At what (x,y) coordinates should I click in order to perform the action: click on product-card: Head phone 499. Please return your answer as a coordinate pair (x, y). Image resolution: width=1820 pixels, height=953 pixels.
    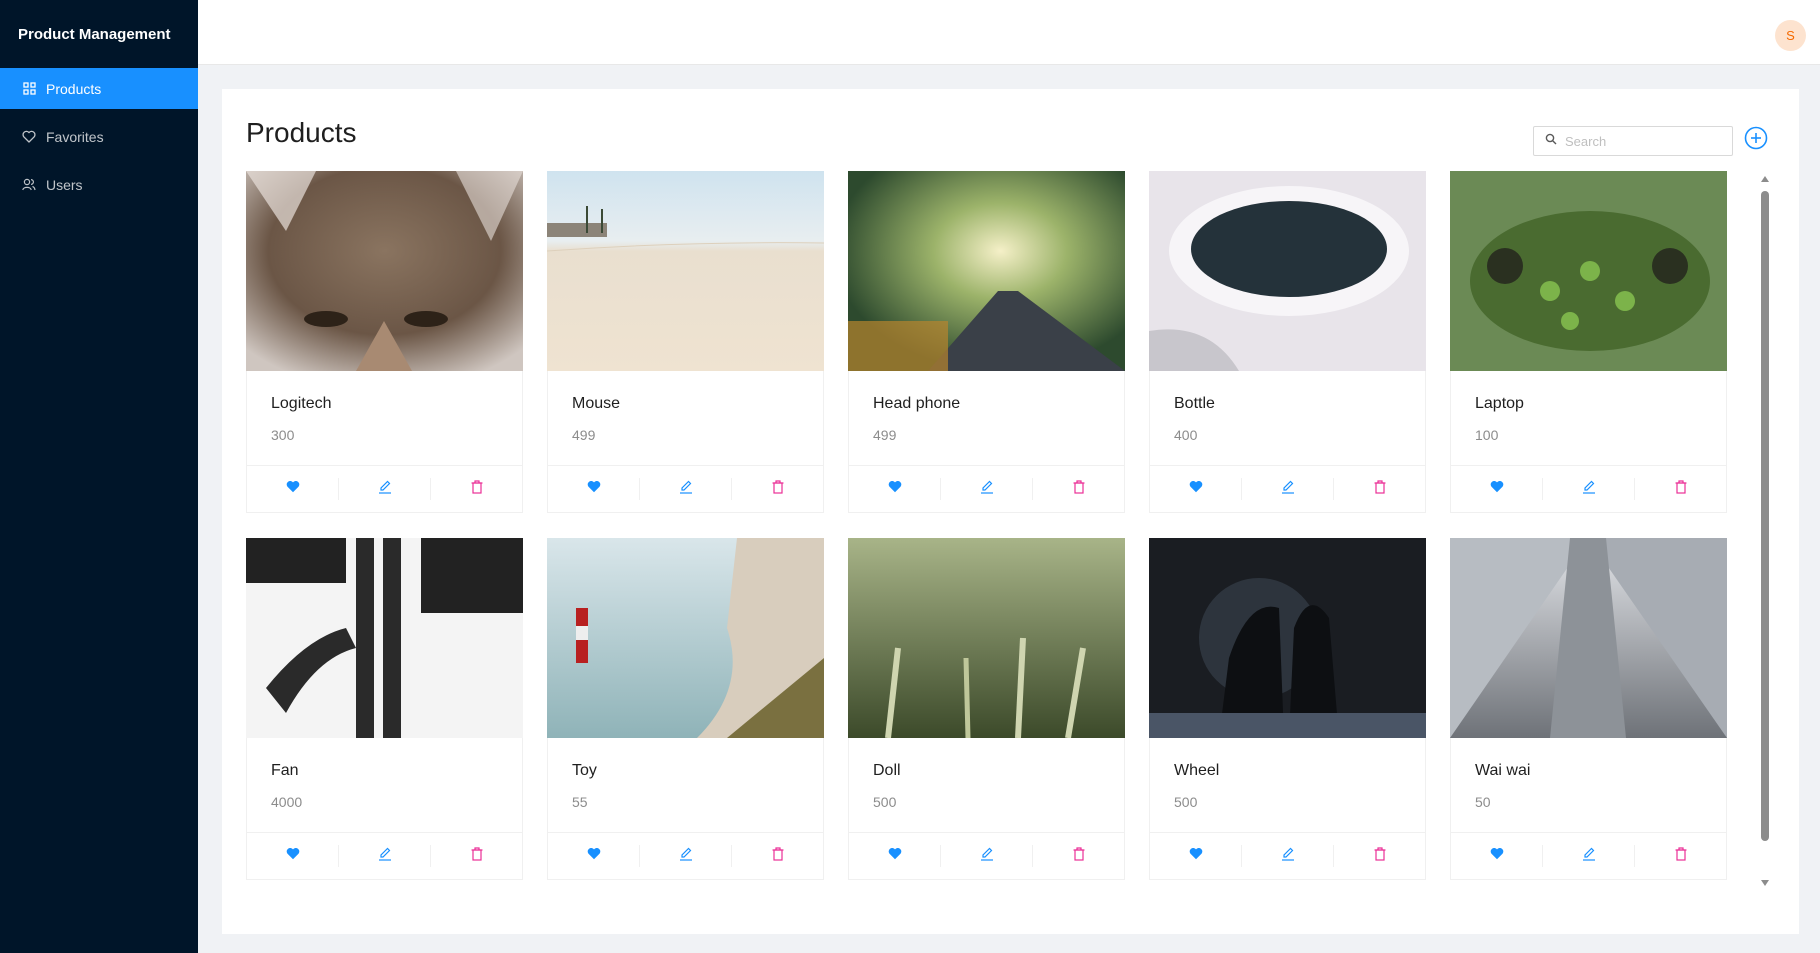
    Looking at the image, I should click on (986, 342).